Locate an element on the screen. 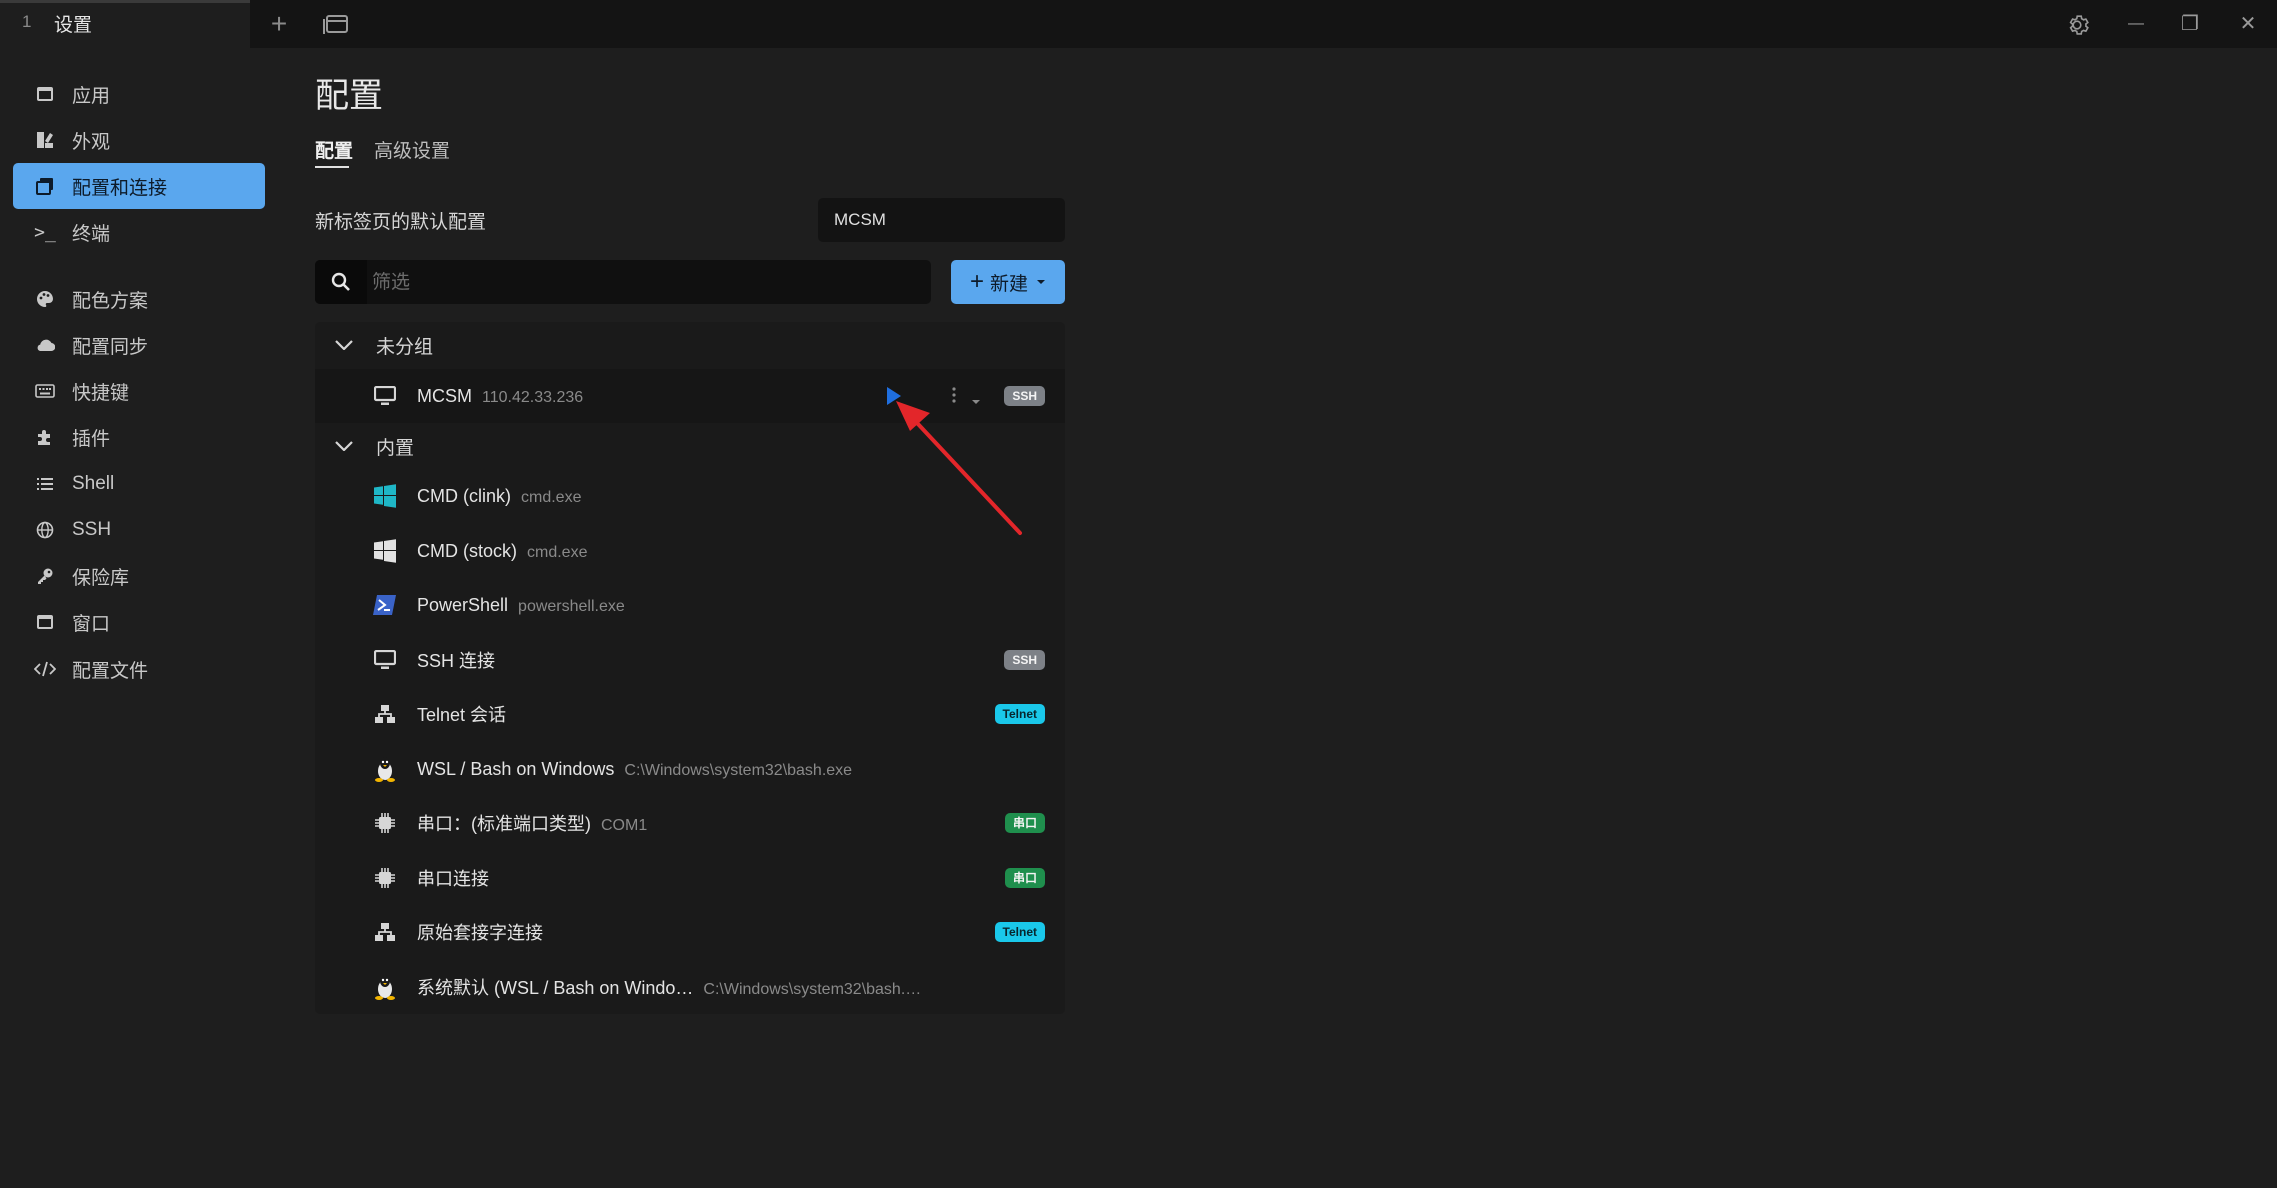  sidebar-item-color-scheme: 配色方案 is located at coordinates (139, 299).